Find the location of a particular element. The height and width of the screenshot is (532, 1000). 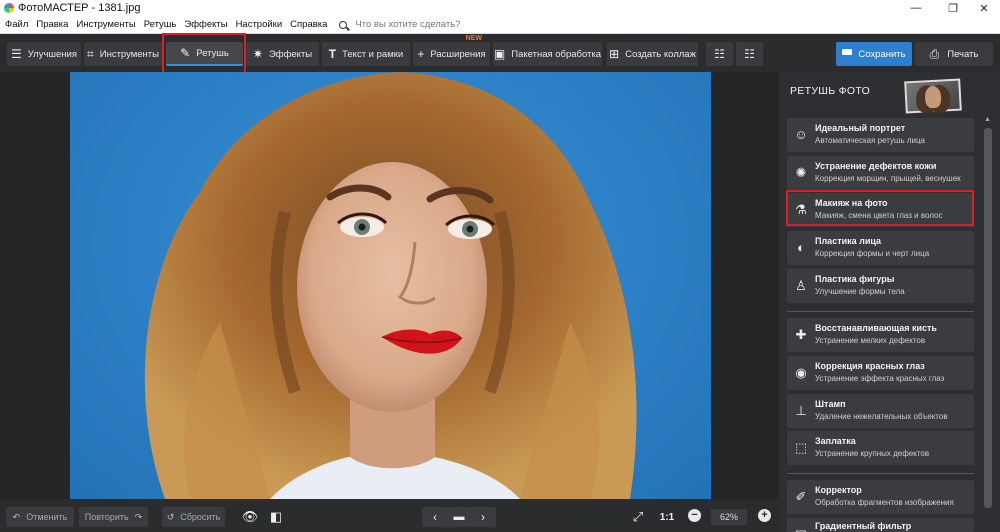

tool-name: Восстанавливающая кисть is located at coordinates (876, 328).